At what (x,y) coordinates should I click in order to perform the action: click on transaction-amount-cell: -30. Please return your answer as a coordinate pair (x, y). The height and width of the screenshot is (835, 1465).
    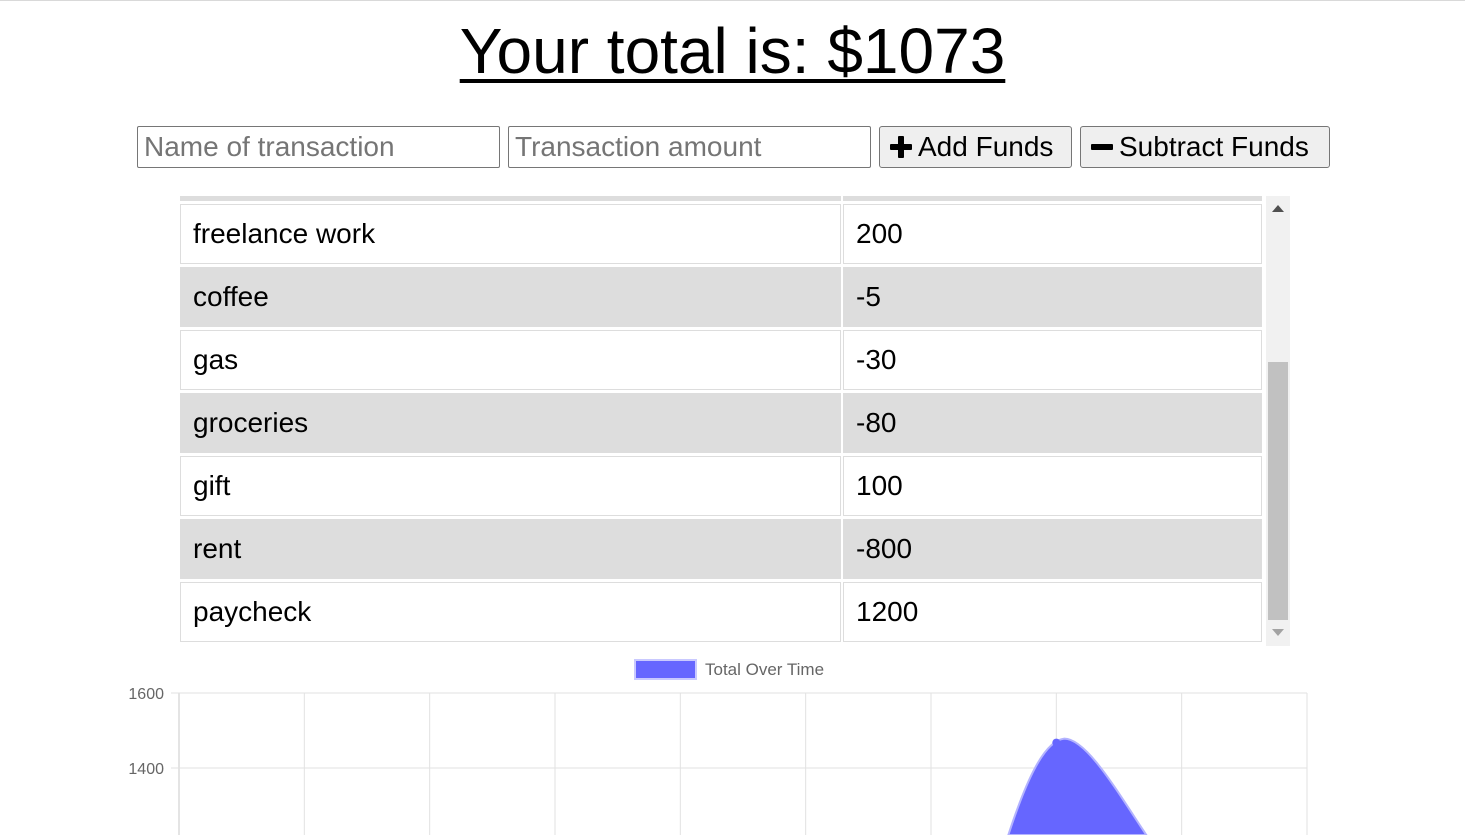
    Looking at the image, I should click on (1052, 360).